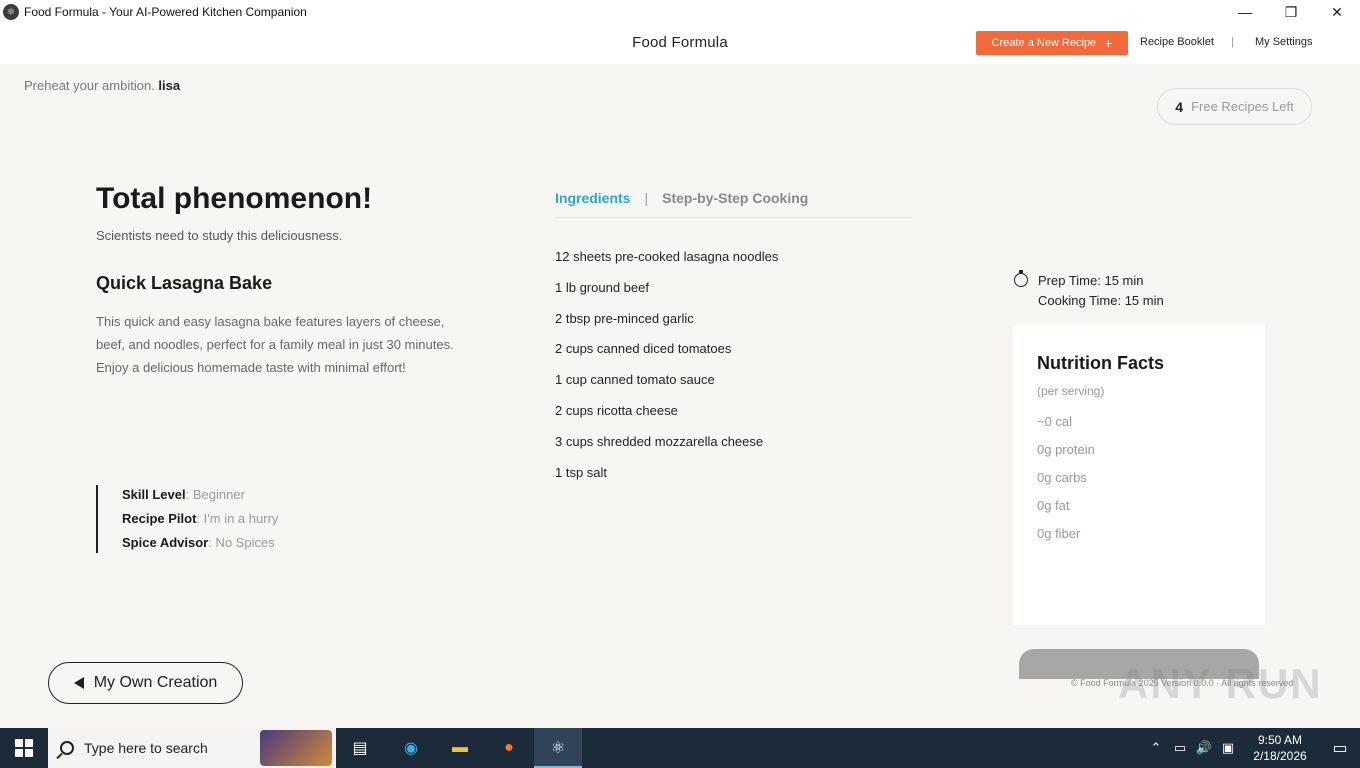 This screenshot has width=1360, height=768. Describe the element at coordinates (602, 287) in the screenshot. I see `list-item: 1 lb ground beef` at that location.